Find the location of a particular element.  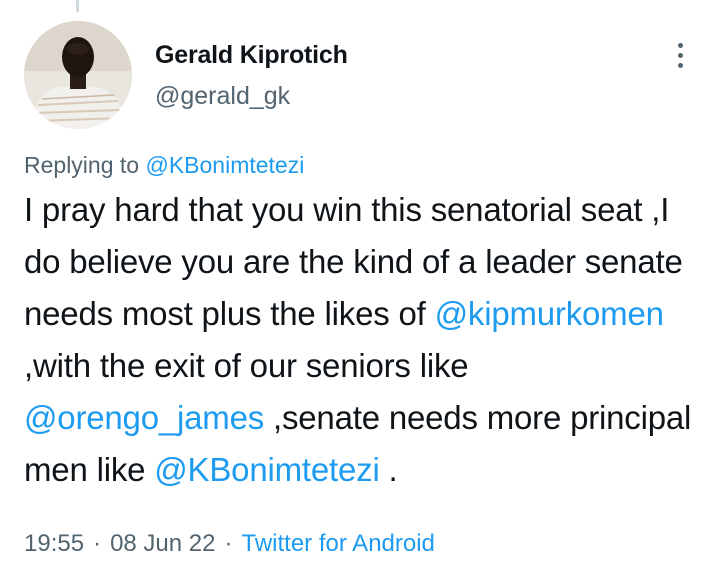

replying-to-mention: @KBonimtetezi is located at coordinates (224, 165).